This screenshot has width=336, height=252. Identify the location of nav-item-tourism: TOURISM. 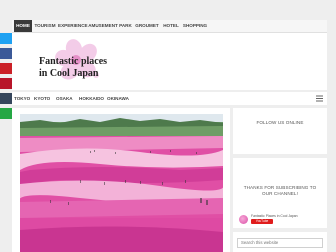
(45, 26).